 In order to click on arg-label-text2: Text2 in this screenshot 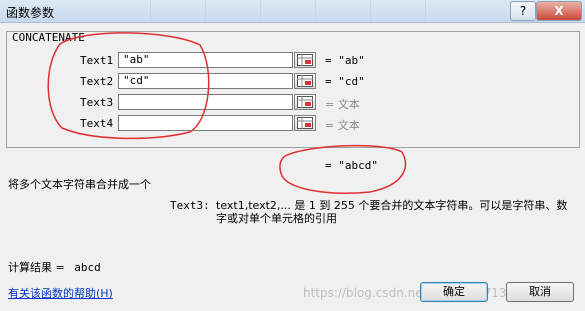, I will do `click(97, 81)`.